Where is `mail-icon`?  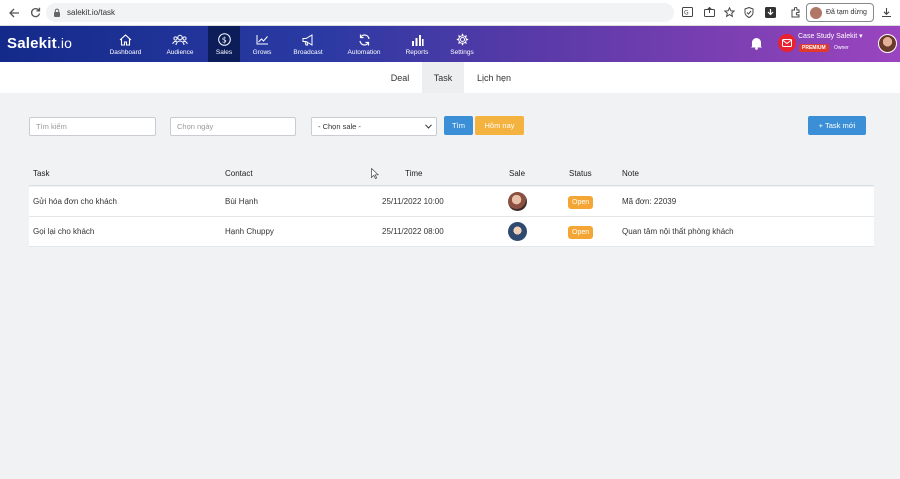
mail-icon is located at coordinates (787, 43).